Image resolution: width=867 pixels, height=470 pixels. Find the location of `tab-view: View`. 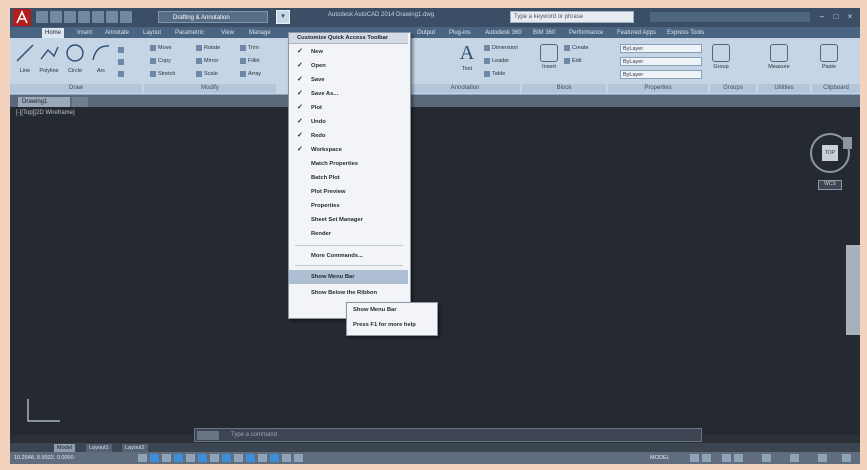

tab-view: View is located at coordinates (227, 33).